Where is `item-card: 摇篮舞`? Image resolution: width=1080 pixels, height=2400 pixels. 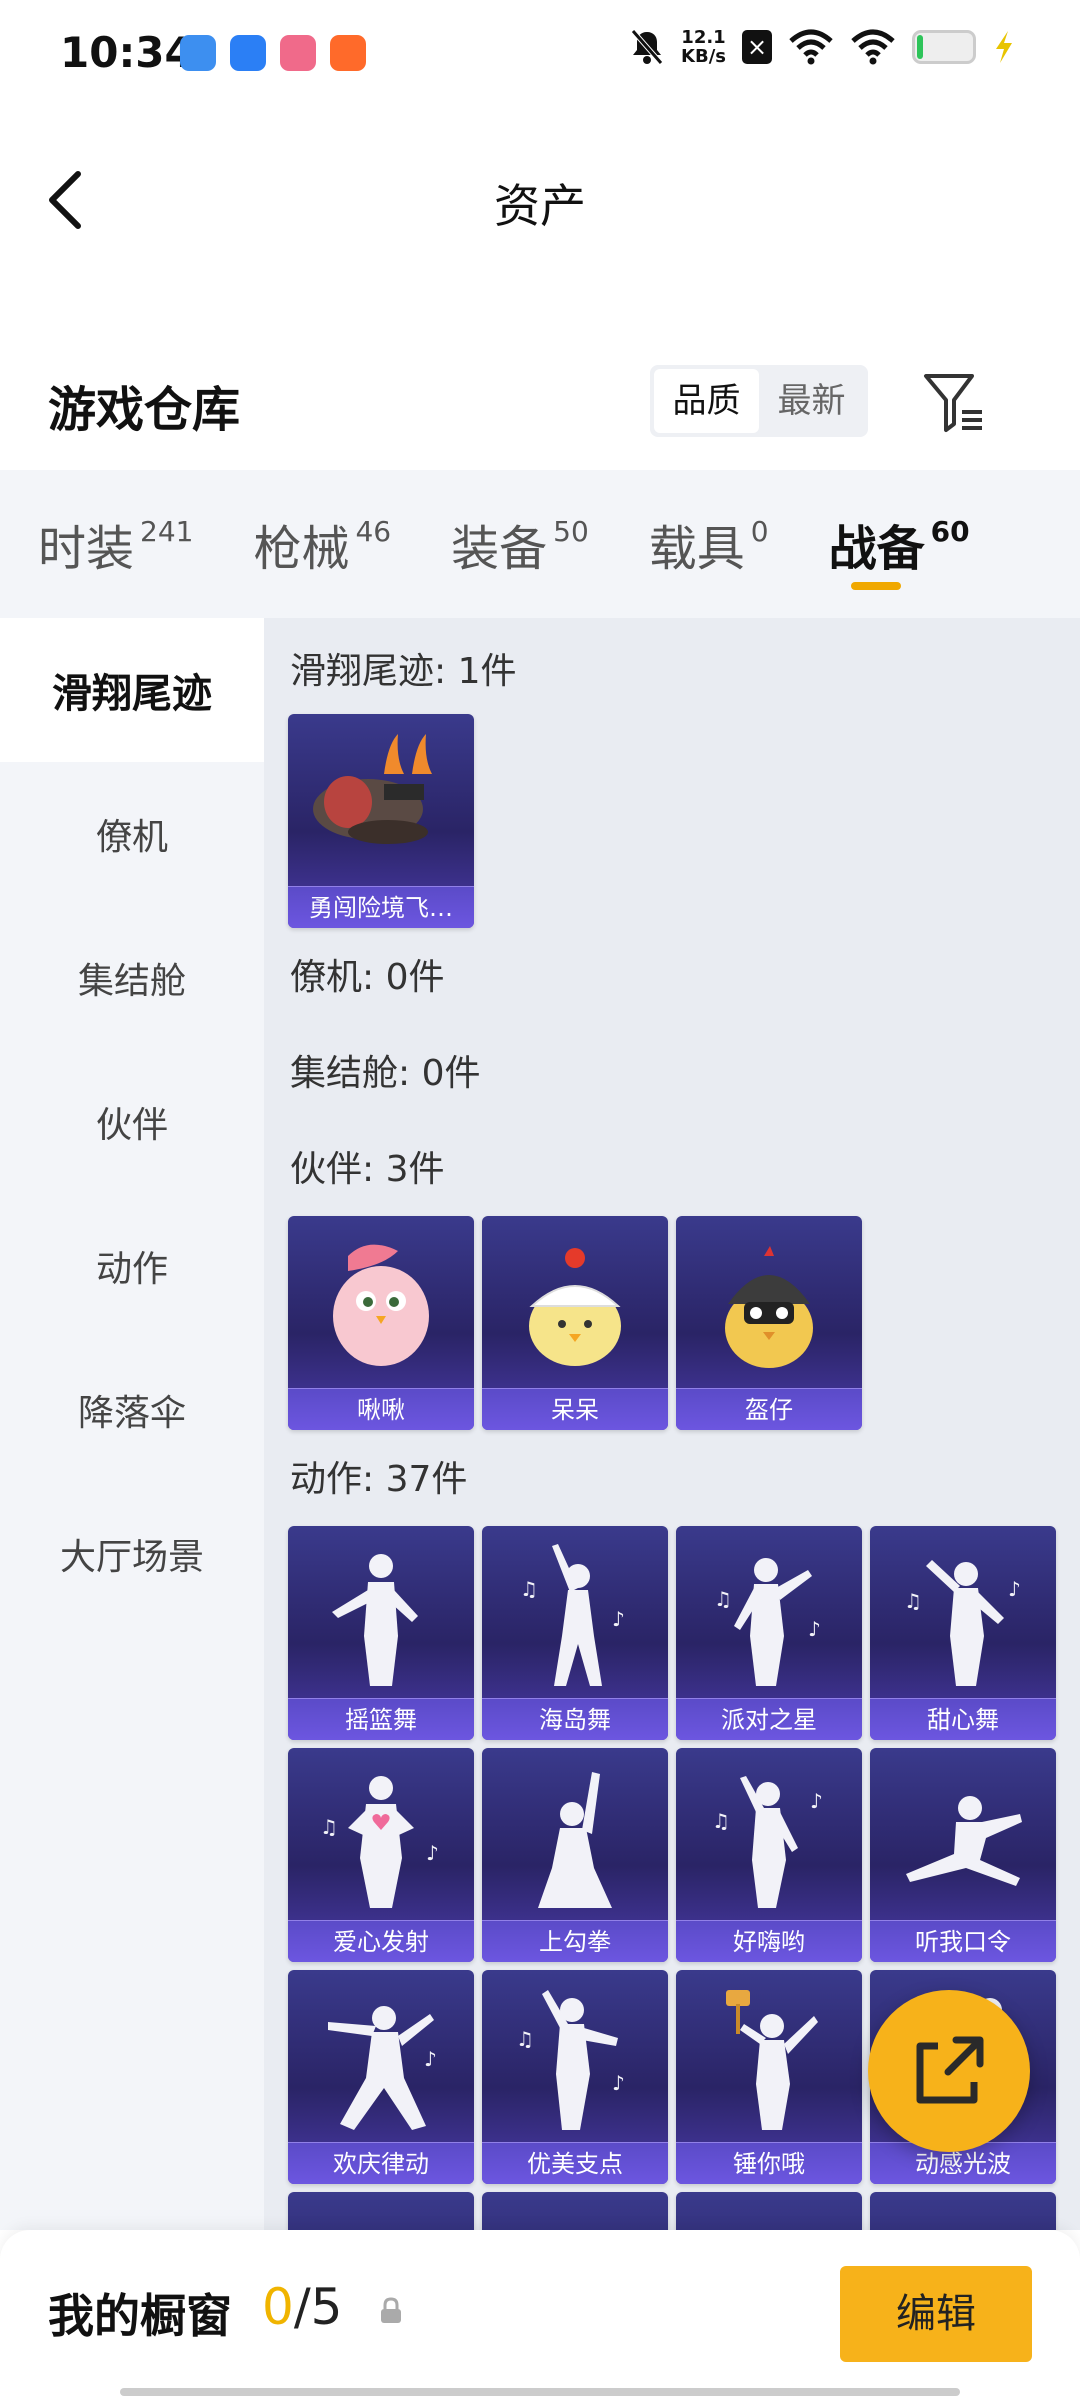 item-card: 摇篮舞 is located at coordinates (381, 1633).